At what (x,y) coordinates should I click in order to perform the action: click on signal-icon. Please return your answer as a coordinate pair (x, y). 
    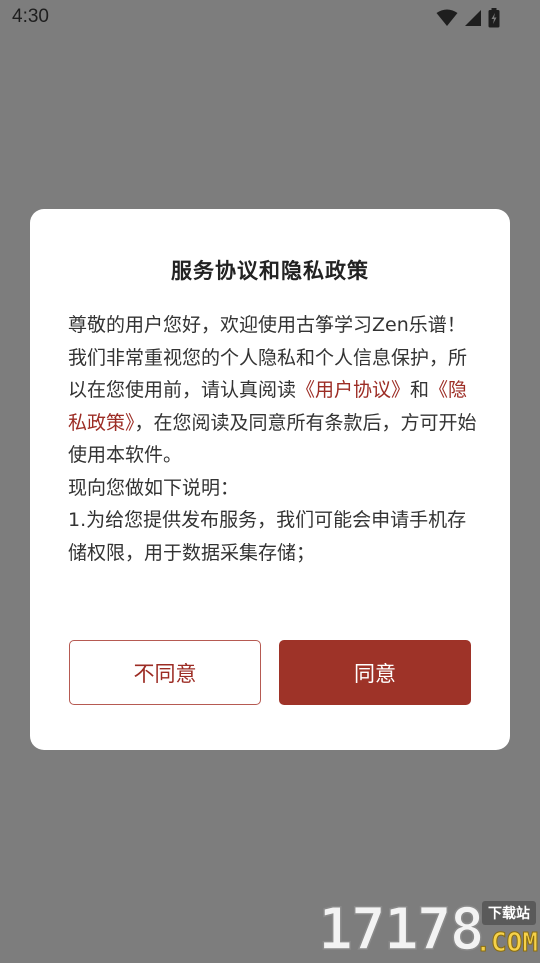
    Looking at the image, I should click on (473, 18).